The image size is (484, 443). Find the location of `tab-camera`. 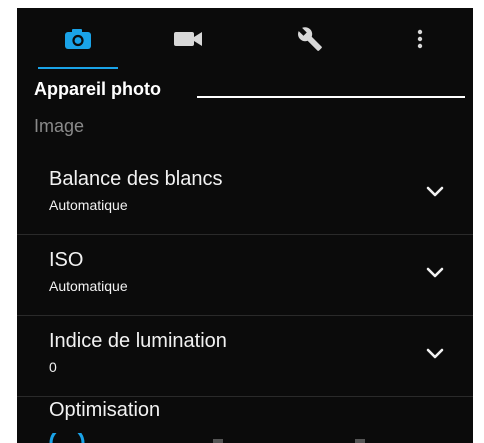

tab-camera is located at coordinates (78, 39).